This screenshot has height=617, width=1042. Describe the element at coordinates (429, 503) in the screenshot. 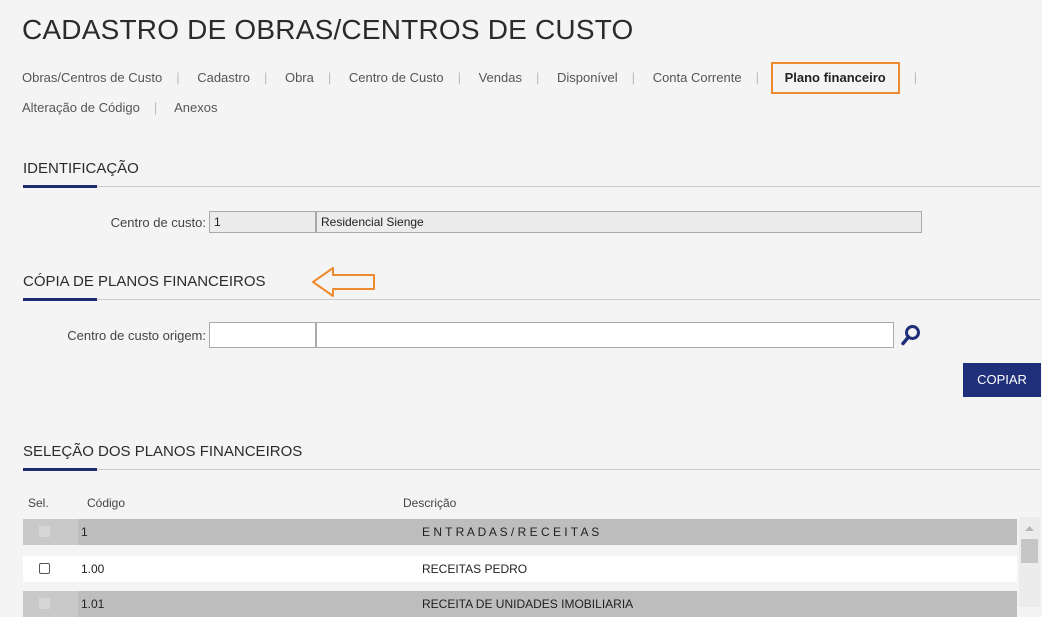

I see `column-header-descricao: Descrição` at that location.